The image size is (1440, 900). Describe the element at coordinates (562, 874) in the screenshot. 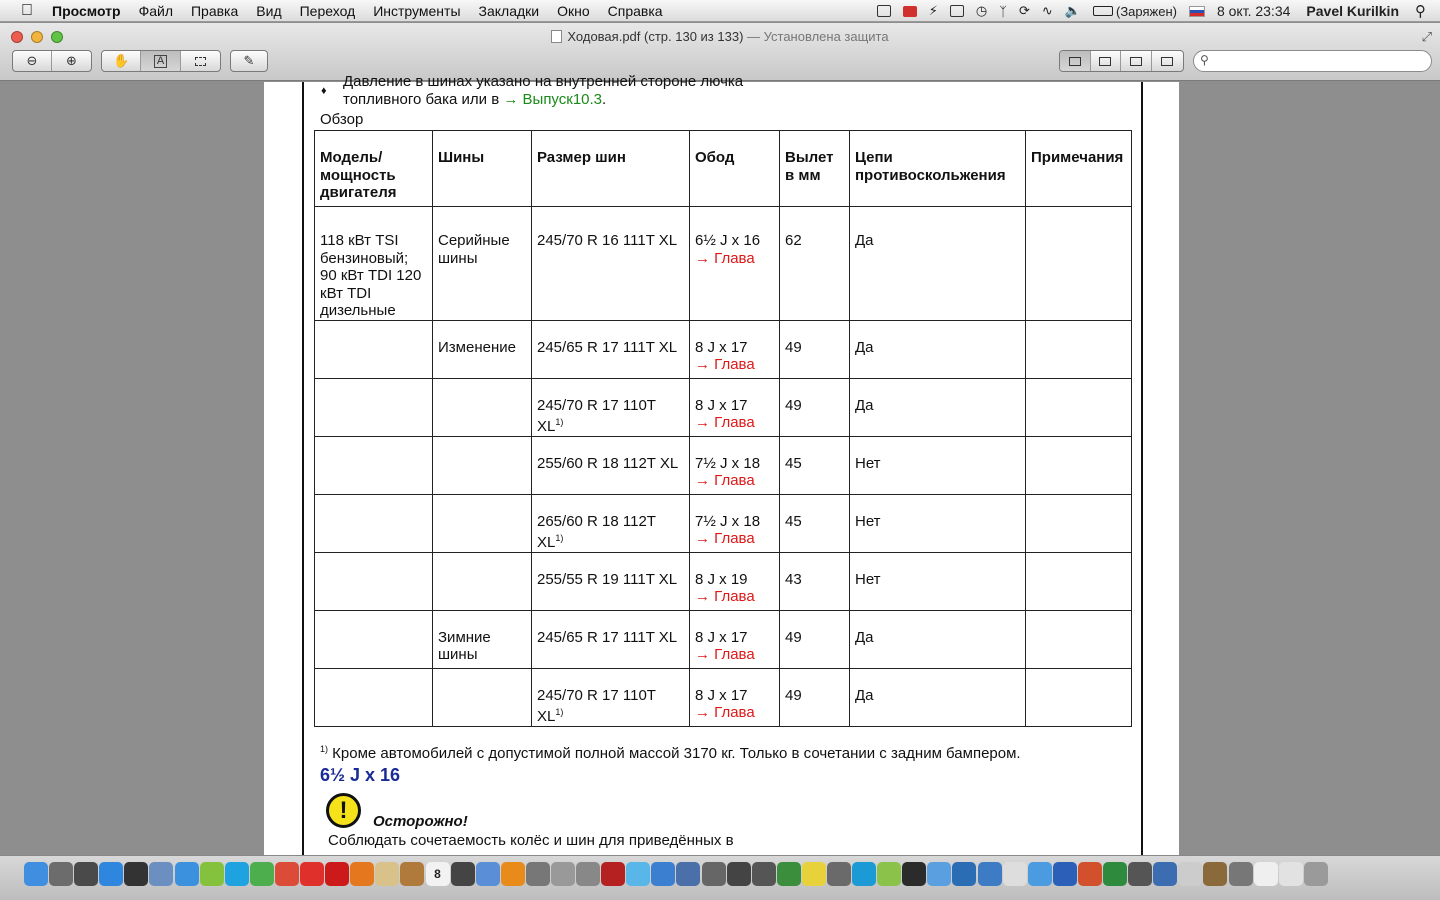

I see `system-icon` at that location.